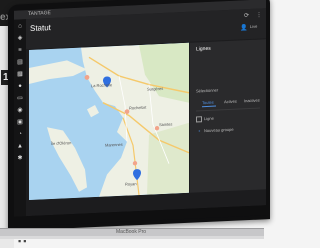 The height and width of the screenshot is (248, 320). I want to click on laptop-brand: MacBook Pro, so click(131, 232).